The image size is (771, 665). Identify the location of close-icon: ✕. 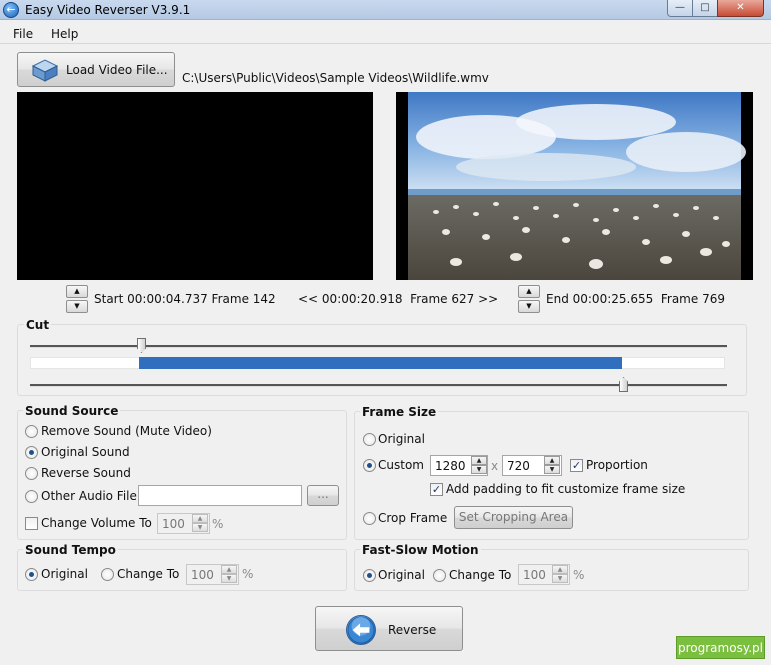
(740, 7).